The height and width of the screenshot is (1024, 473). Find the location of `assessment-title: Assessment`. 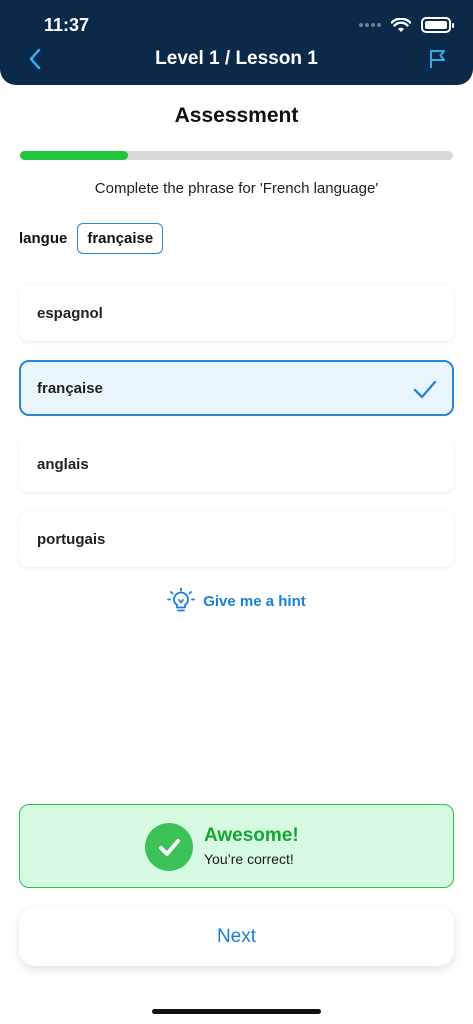

assessment-title: Assessment is located at coordinates (236, 115).